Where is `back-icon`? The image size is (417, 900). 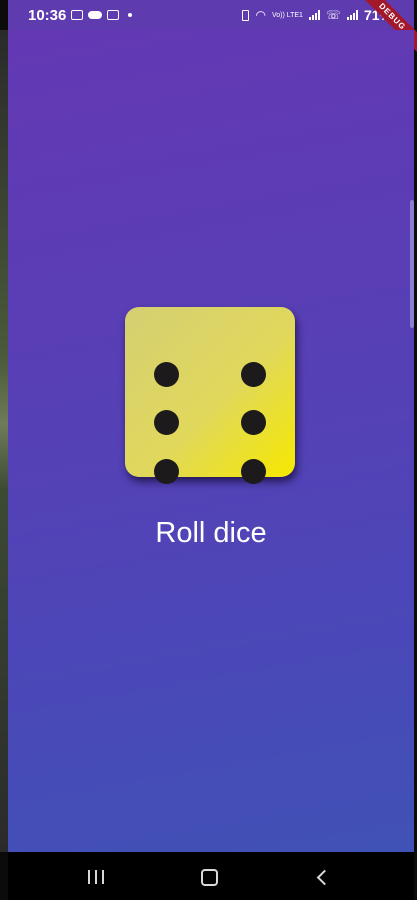 back-icon is located at coordinates (324, 877).